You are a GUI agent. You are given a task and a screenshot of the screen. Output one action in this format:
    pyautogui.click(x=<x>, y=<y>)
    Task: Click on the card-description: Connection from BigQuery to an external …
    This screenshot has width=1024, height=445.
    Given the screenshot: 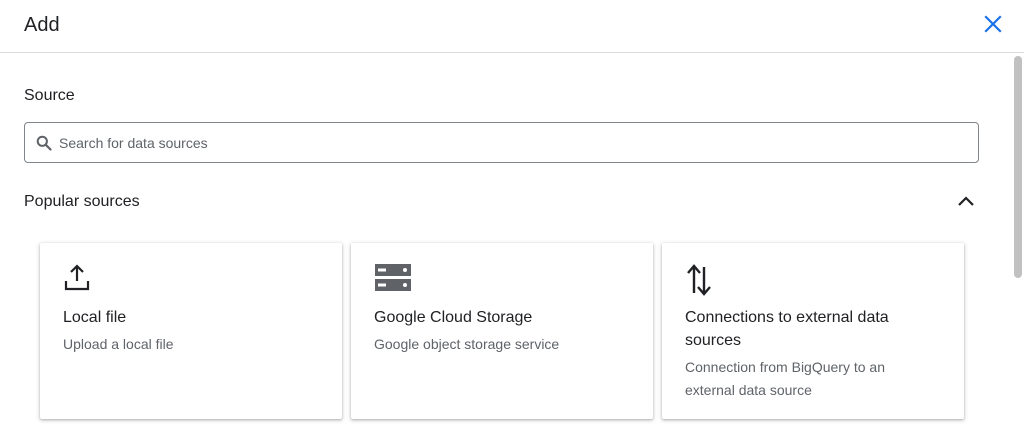 What is the action you would take?
    pyautogui.click(x=785, y=378)
    